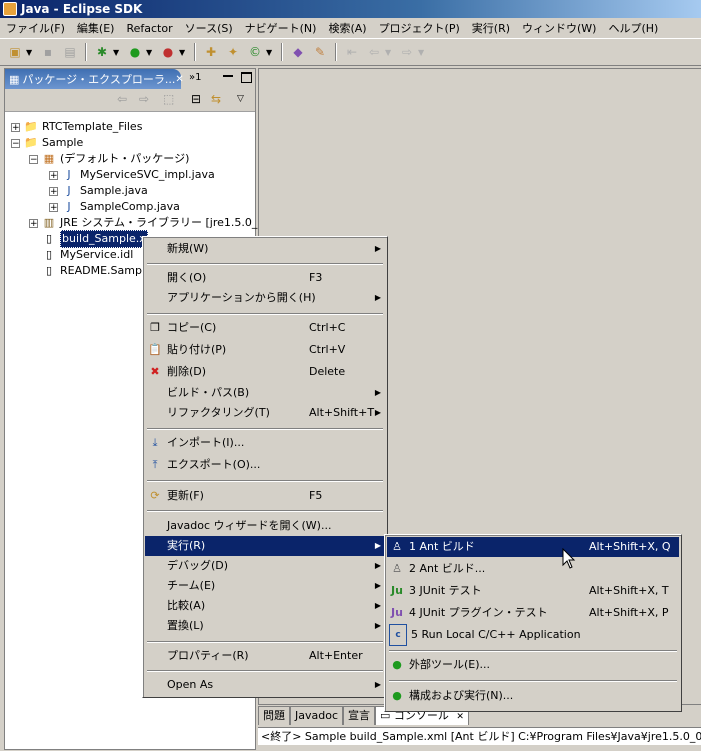  I want to click on tree-item: + J SampleComp.java, so click(114, 207).